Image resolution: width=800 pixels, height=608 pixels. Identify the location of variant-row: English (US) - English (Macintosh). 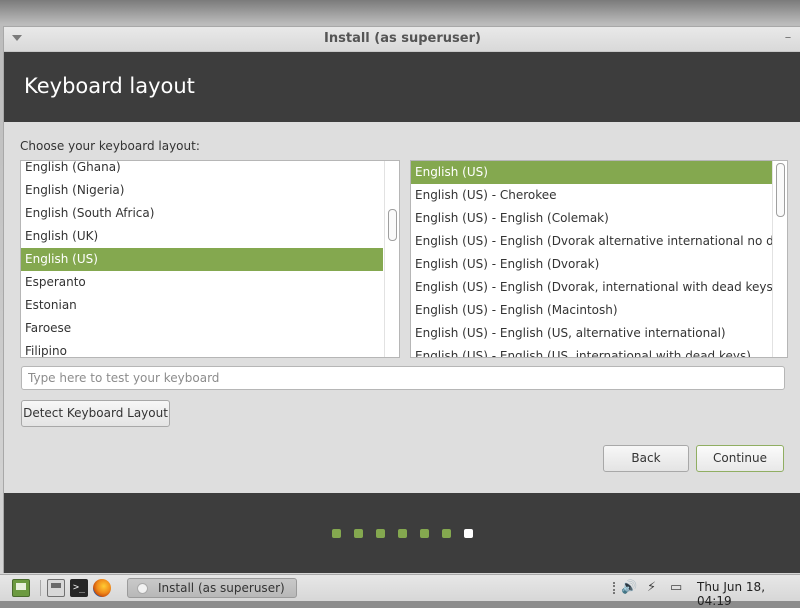
(592, 310).